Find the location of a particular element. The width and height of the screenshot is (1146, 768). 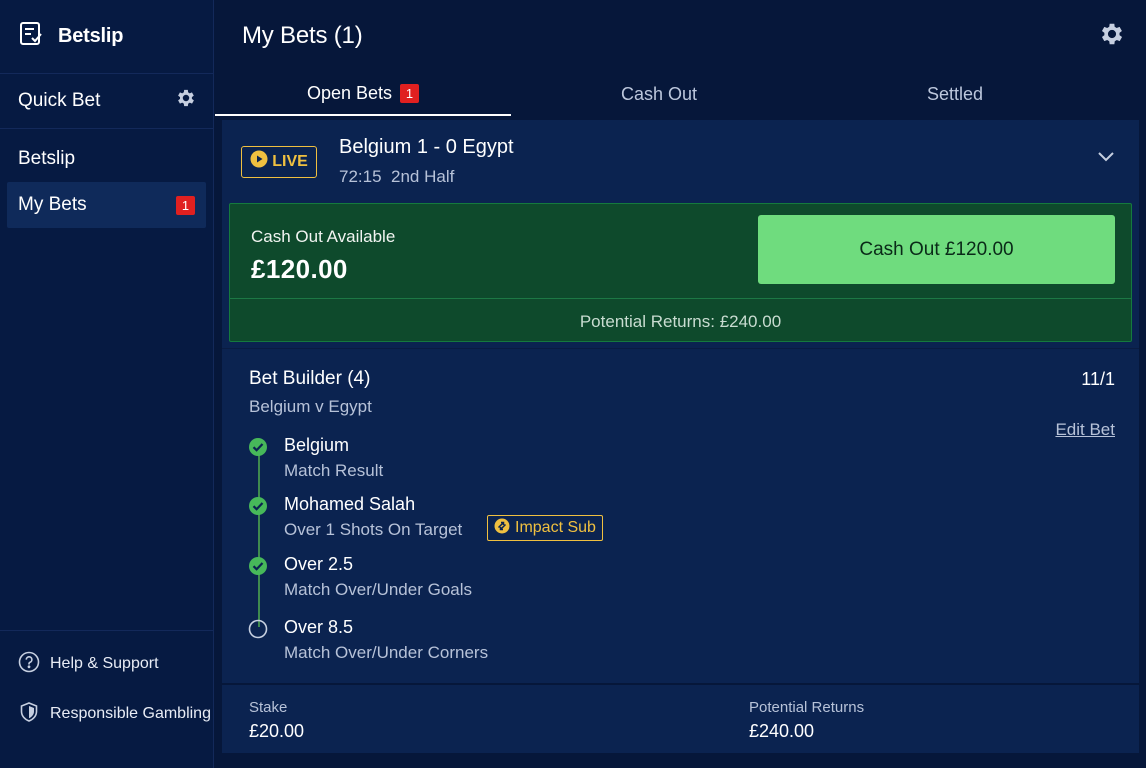

live-label: LIVE is located at coordinates (290, 161).